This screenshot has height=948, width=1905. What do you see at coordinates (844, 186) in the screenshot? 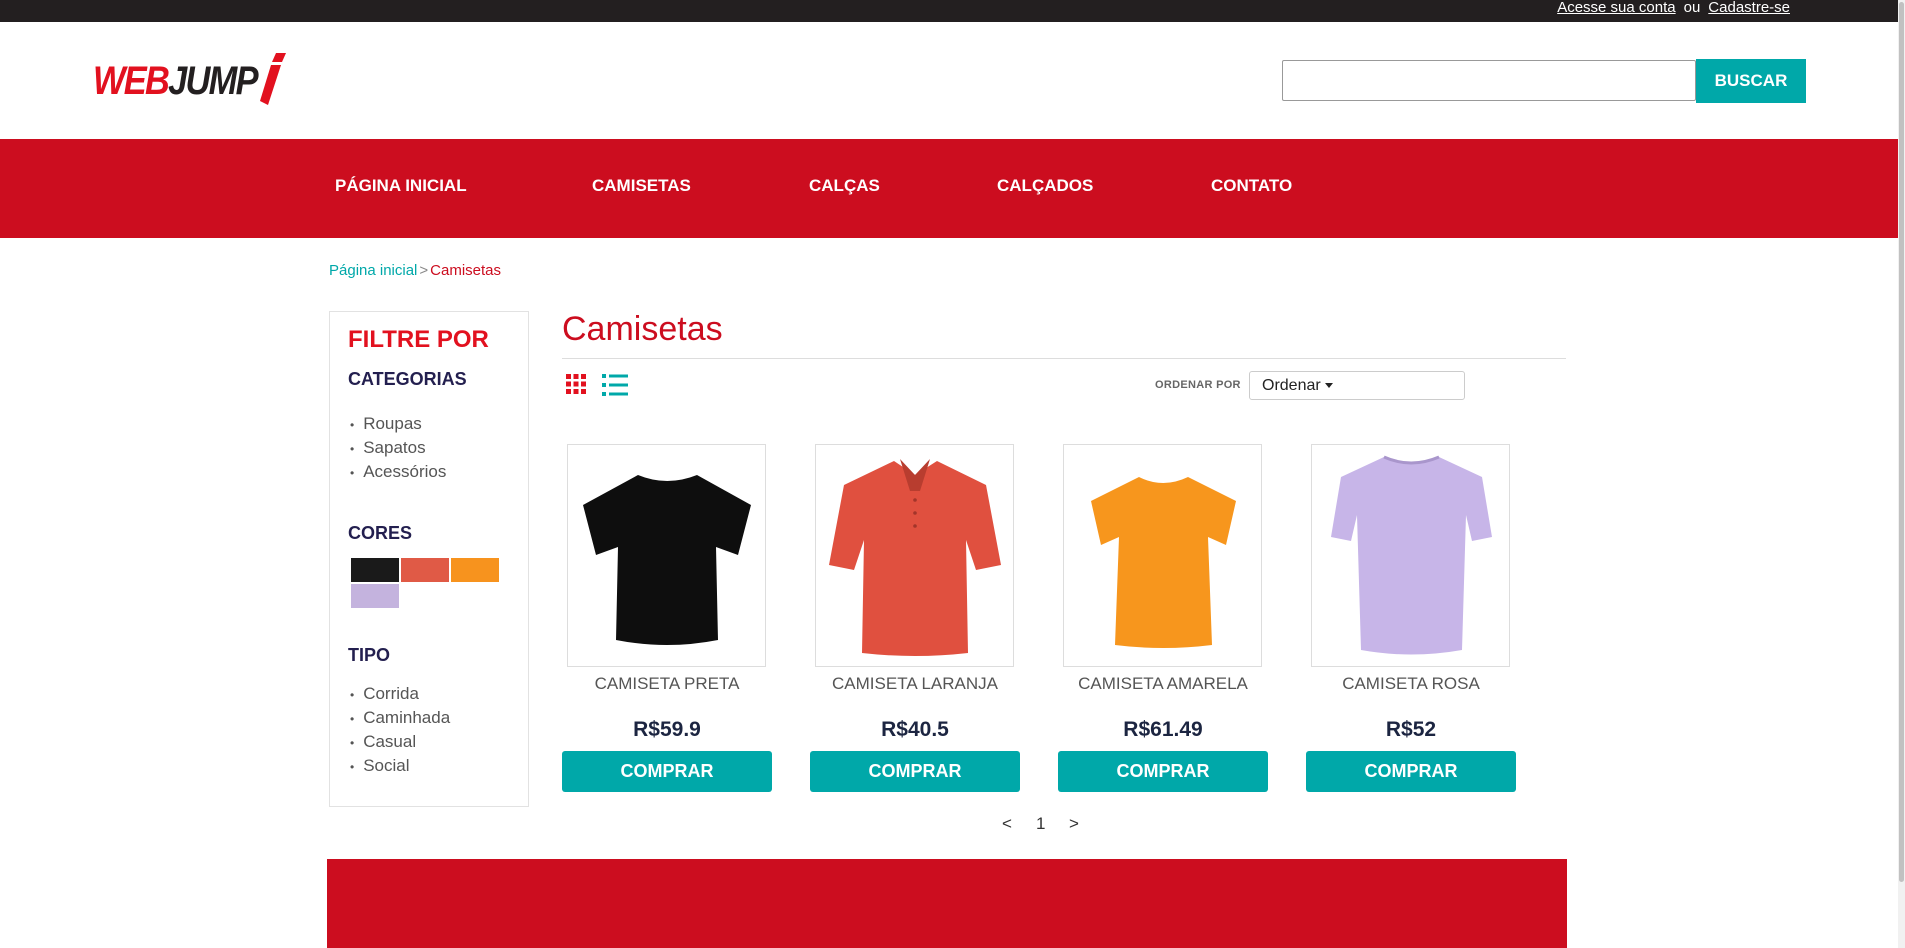
I see `nav-item-calcas: CALÇAS` at bounding box center [844, 186].